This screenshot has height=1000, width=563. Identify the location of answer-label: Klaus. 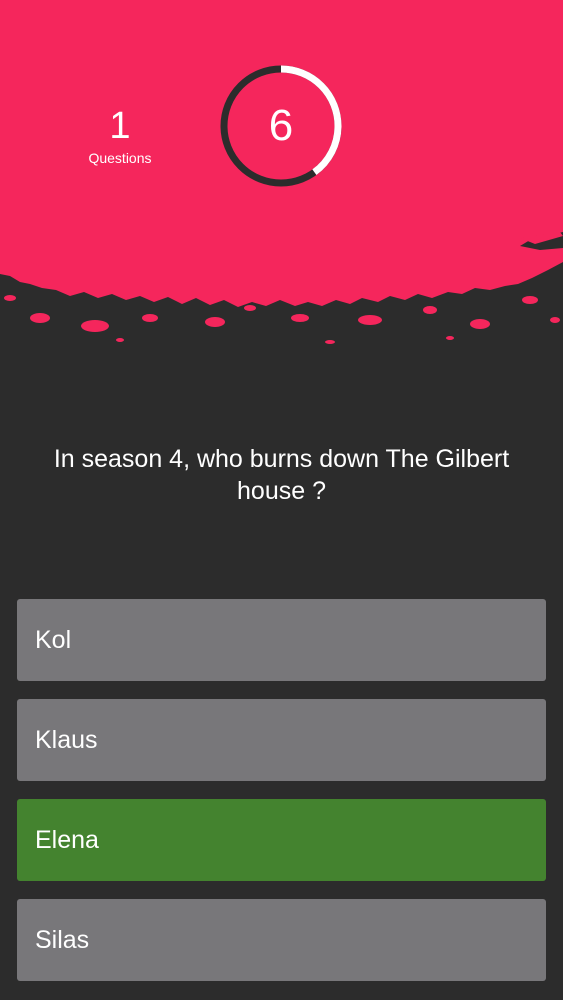
(66, 739).